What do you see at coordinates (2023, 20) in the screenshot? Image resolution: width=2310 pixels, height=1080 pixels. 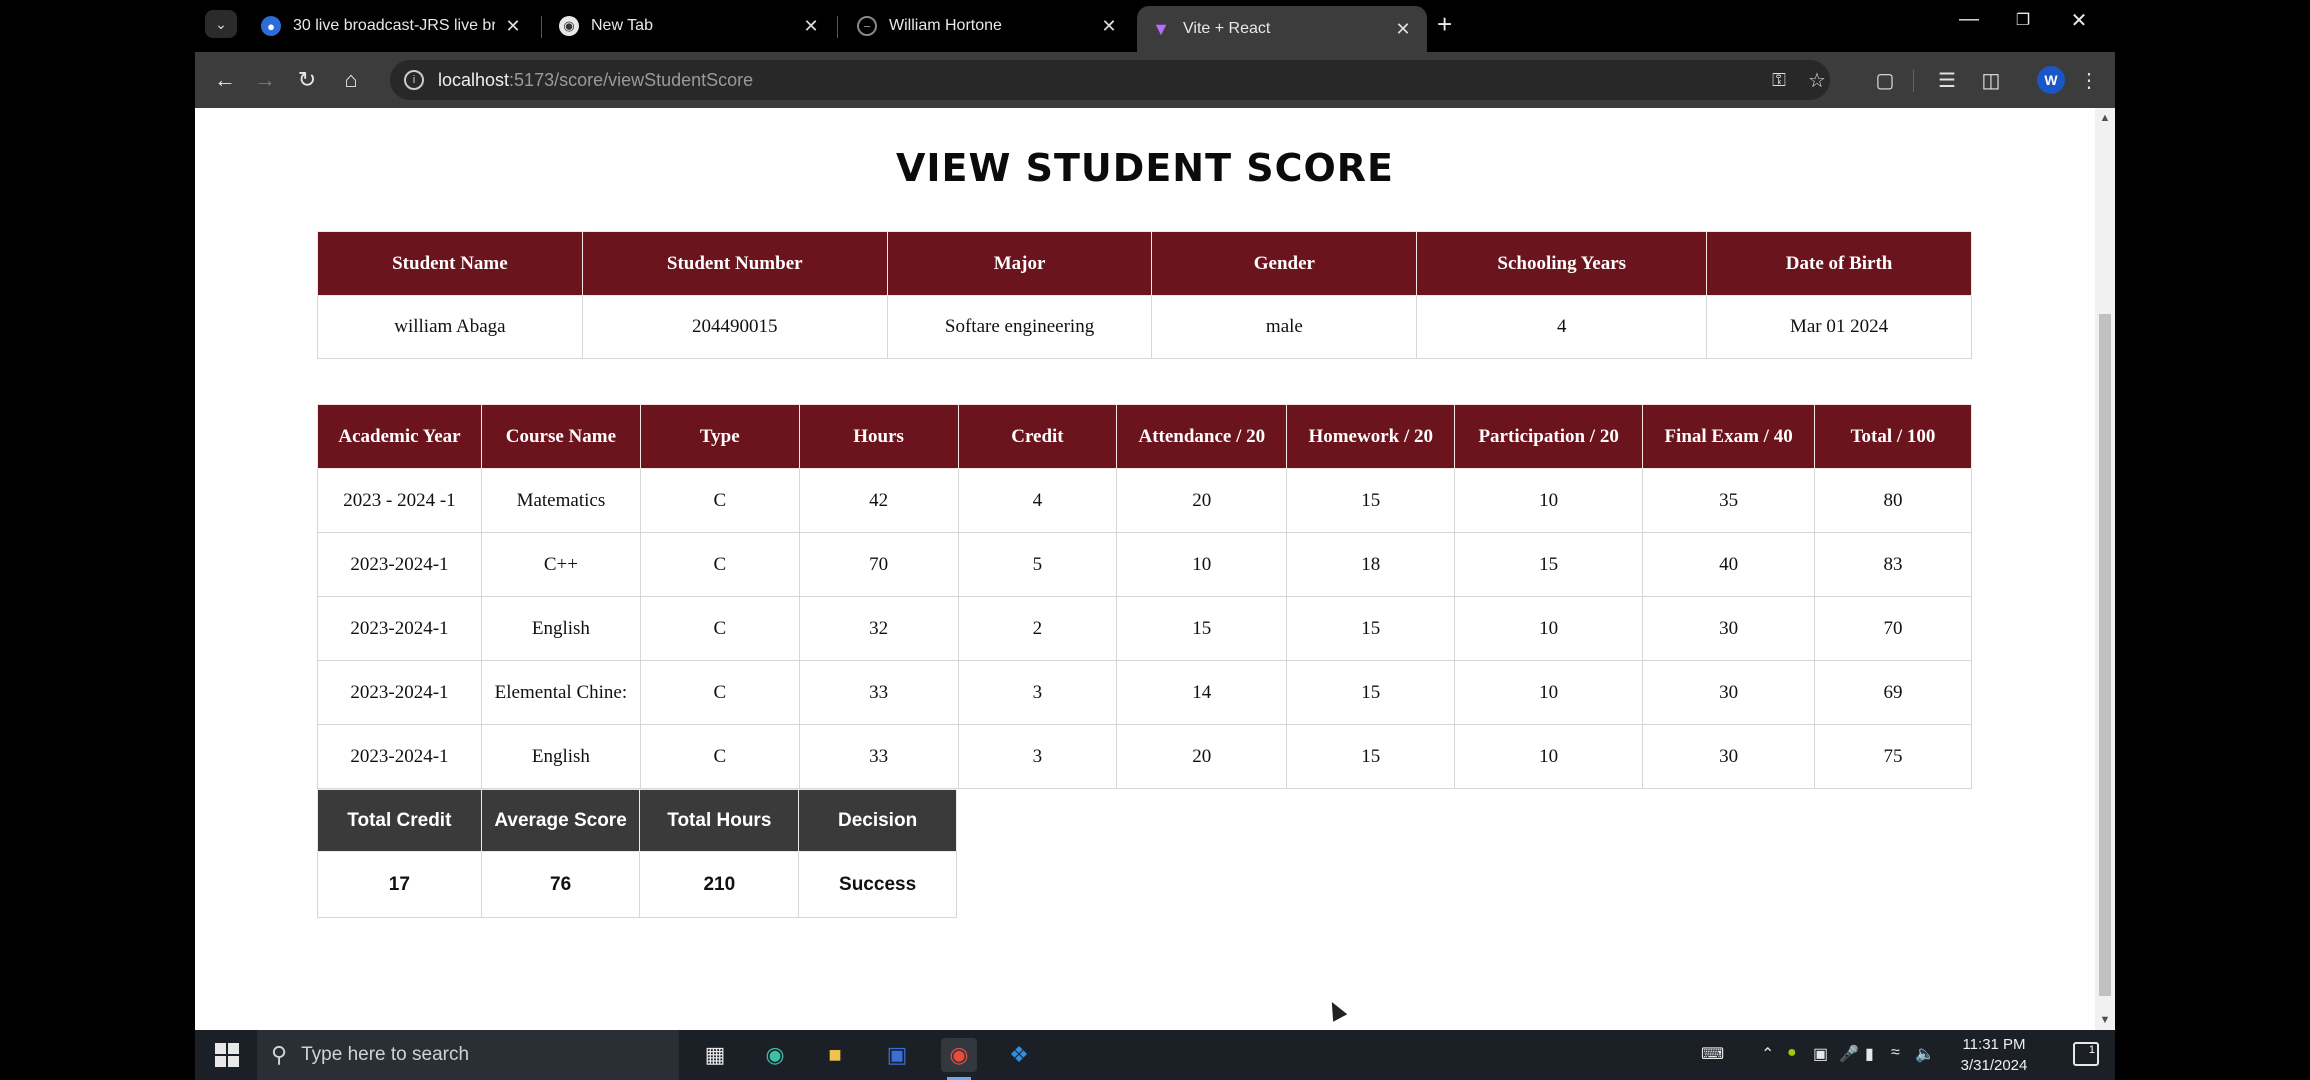 I see `restore-icon: ❐` at bounding box center [2023, 20].